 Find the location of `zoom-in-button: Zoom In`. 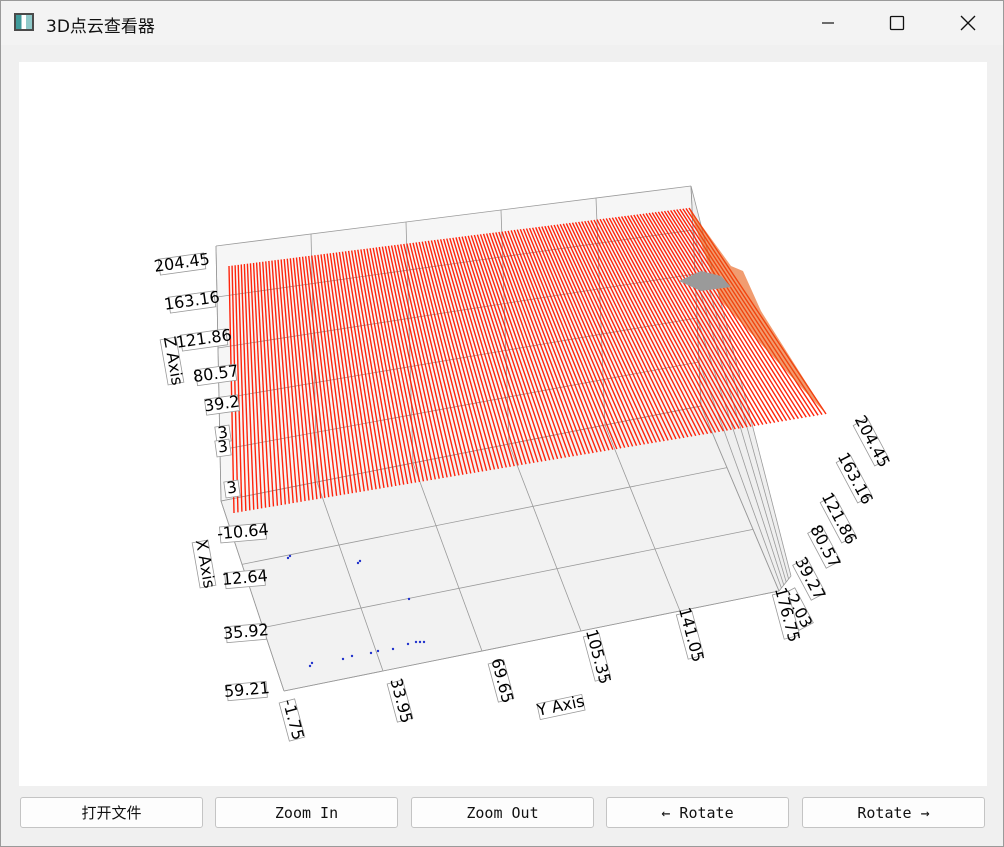

zoom-in-button: Zoom In is located at coordinates (306, 812).